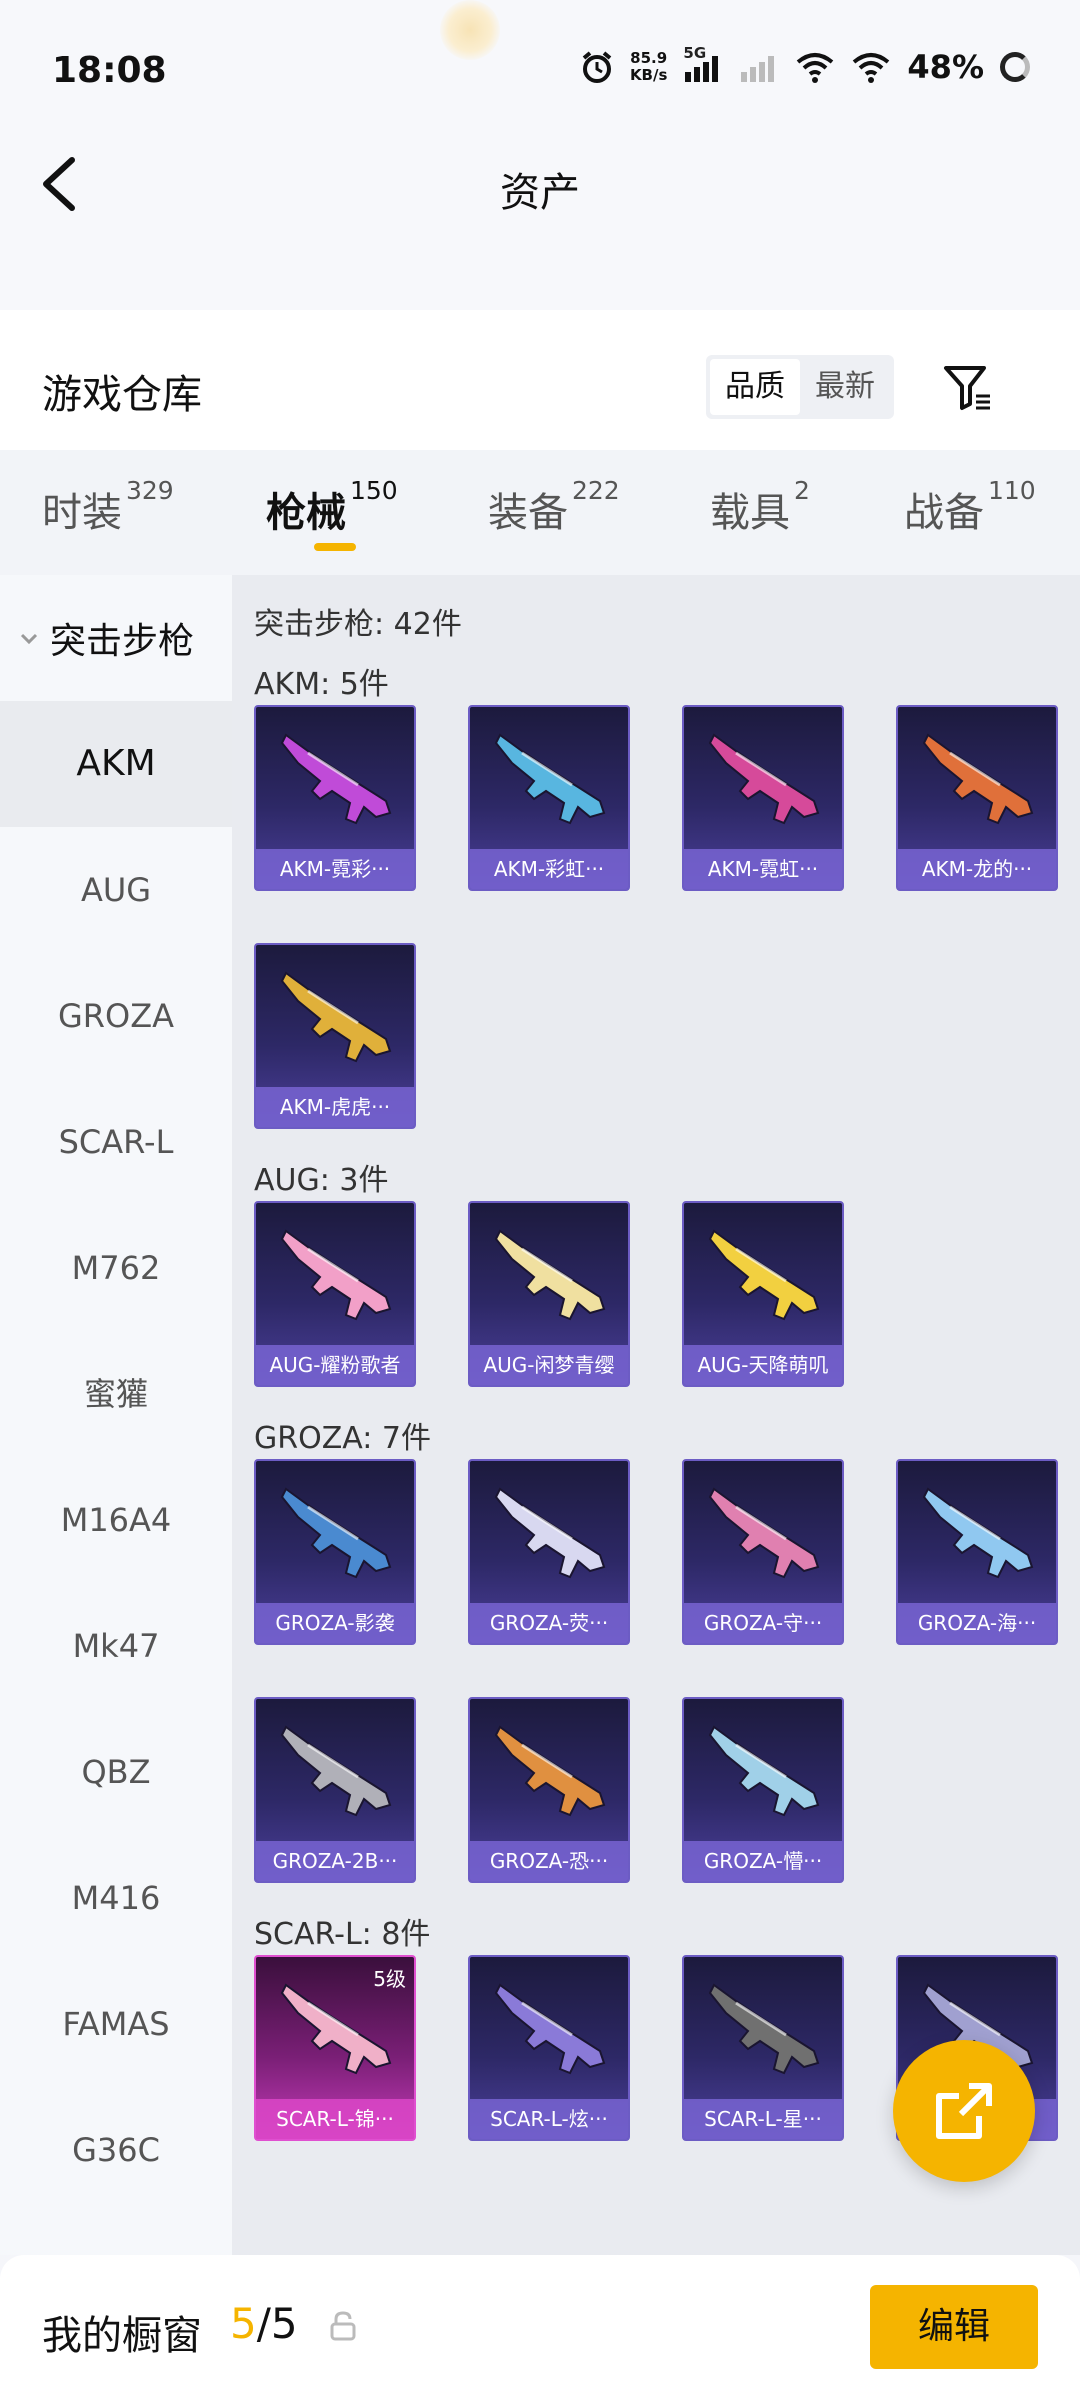  I want to click on net-rate-unit: KB/s, so click(648, 75).